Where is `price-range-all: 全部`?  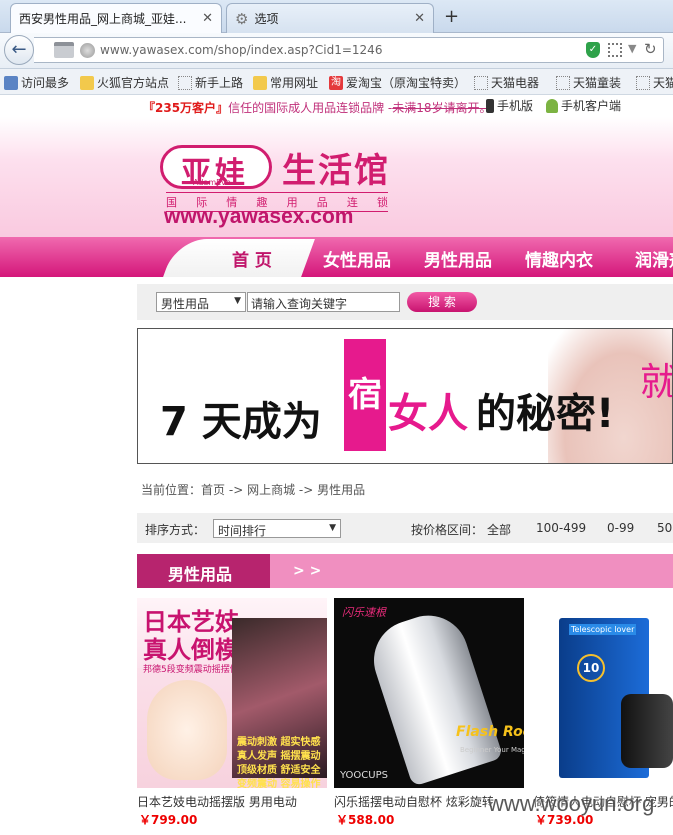
price-range-all: 全部 is located at coordinates (499, 529).